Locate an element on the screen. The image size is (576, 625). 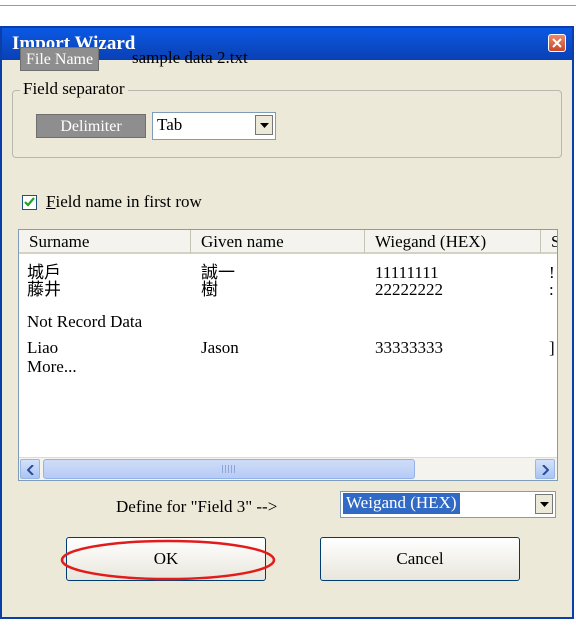
top-divider is located at coordinates (288, 5).